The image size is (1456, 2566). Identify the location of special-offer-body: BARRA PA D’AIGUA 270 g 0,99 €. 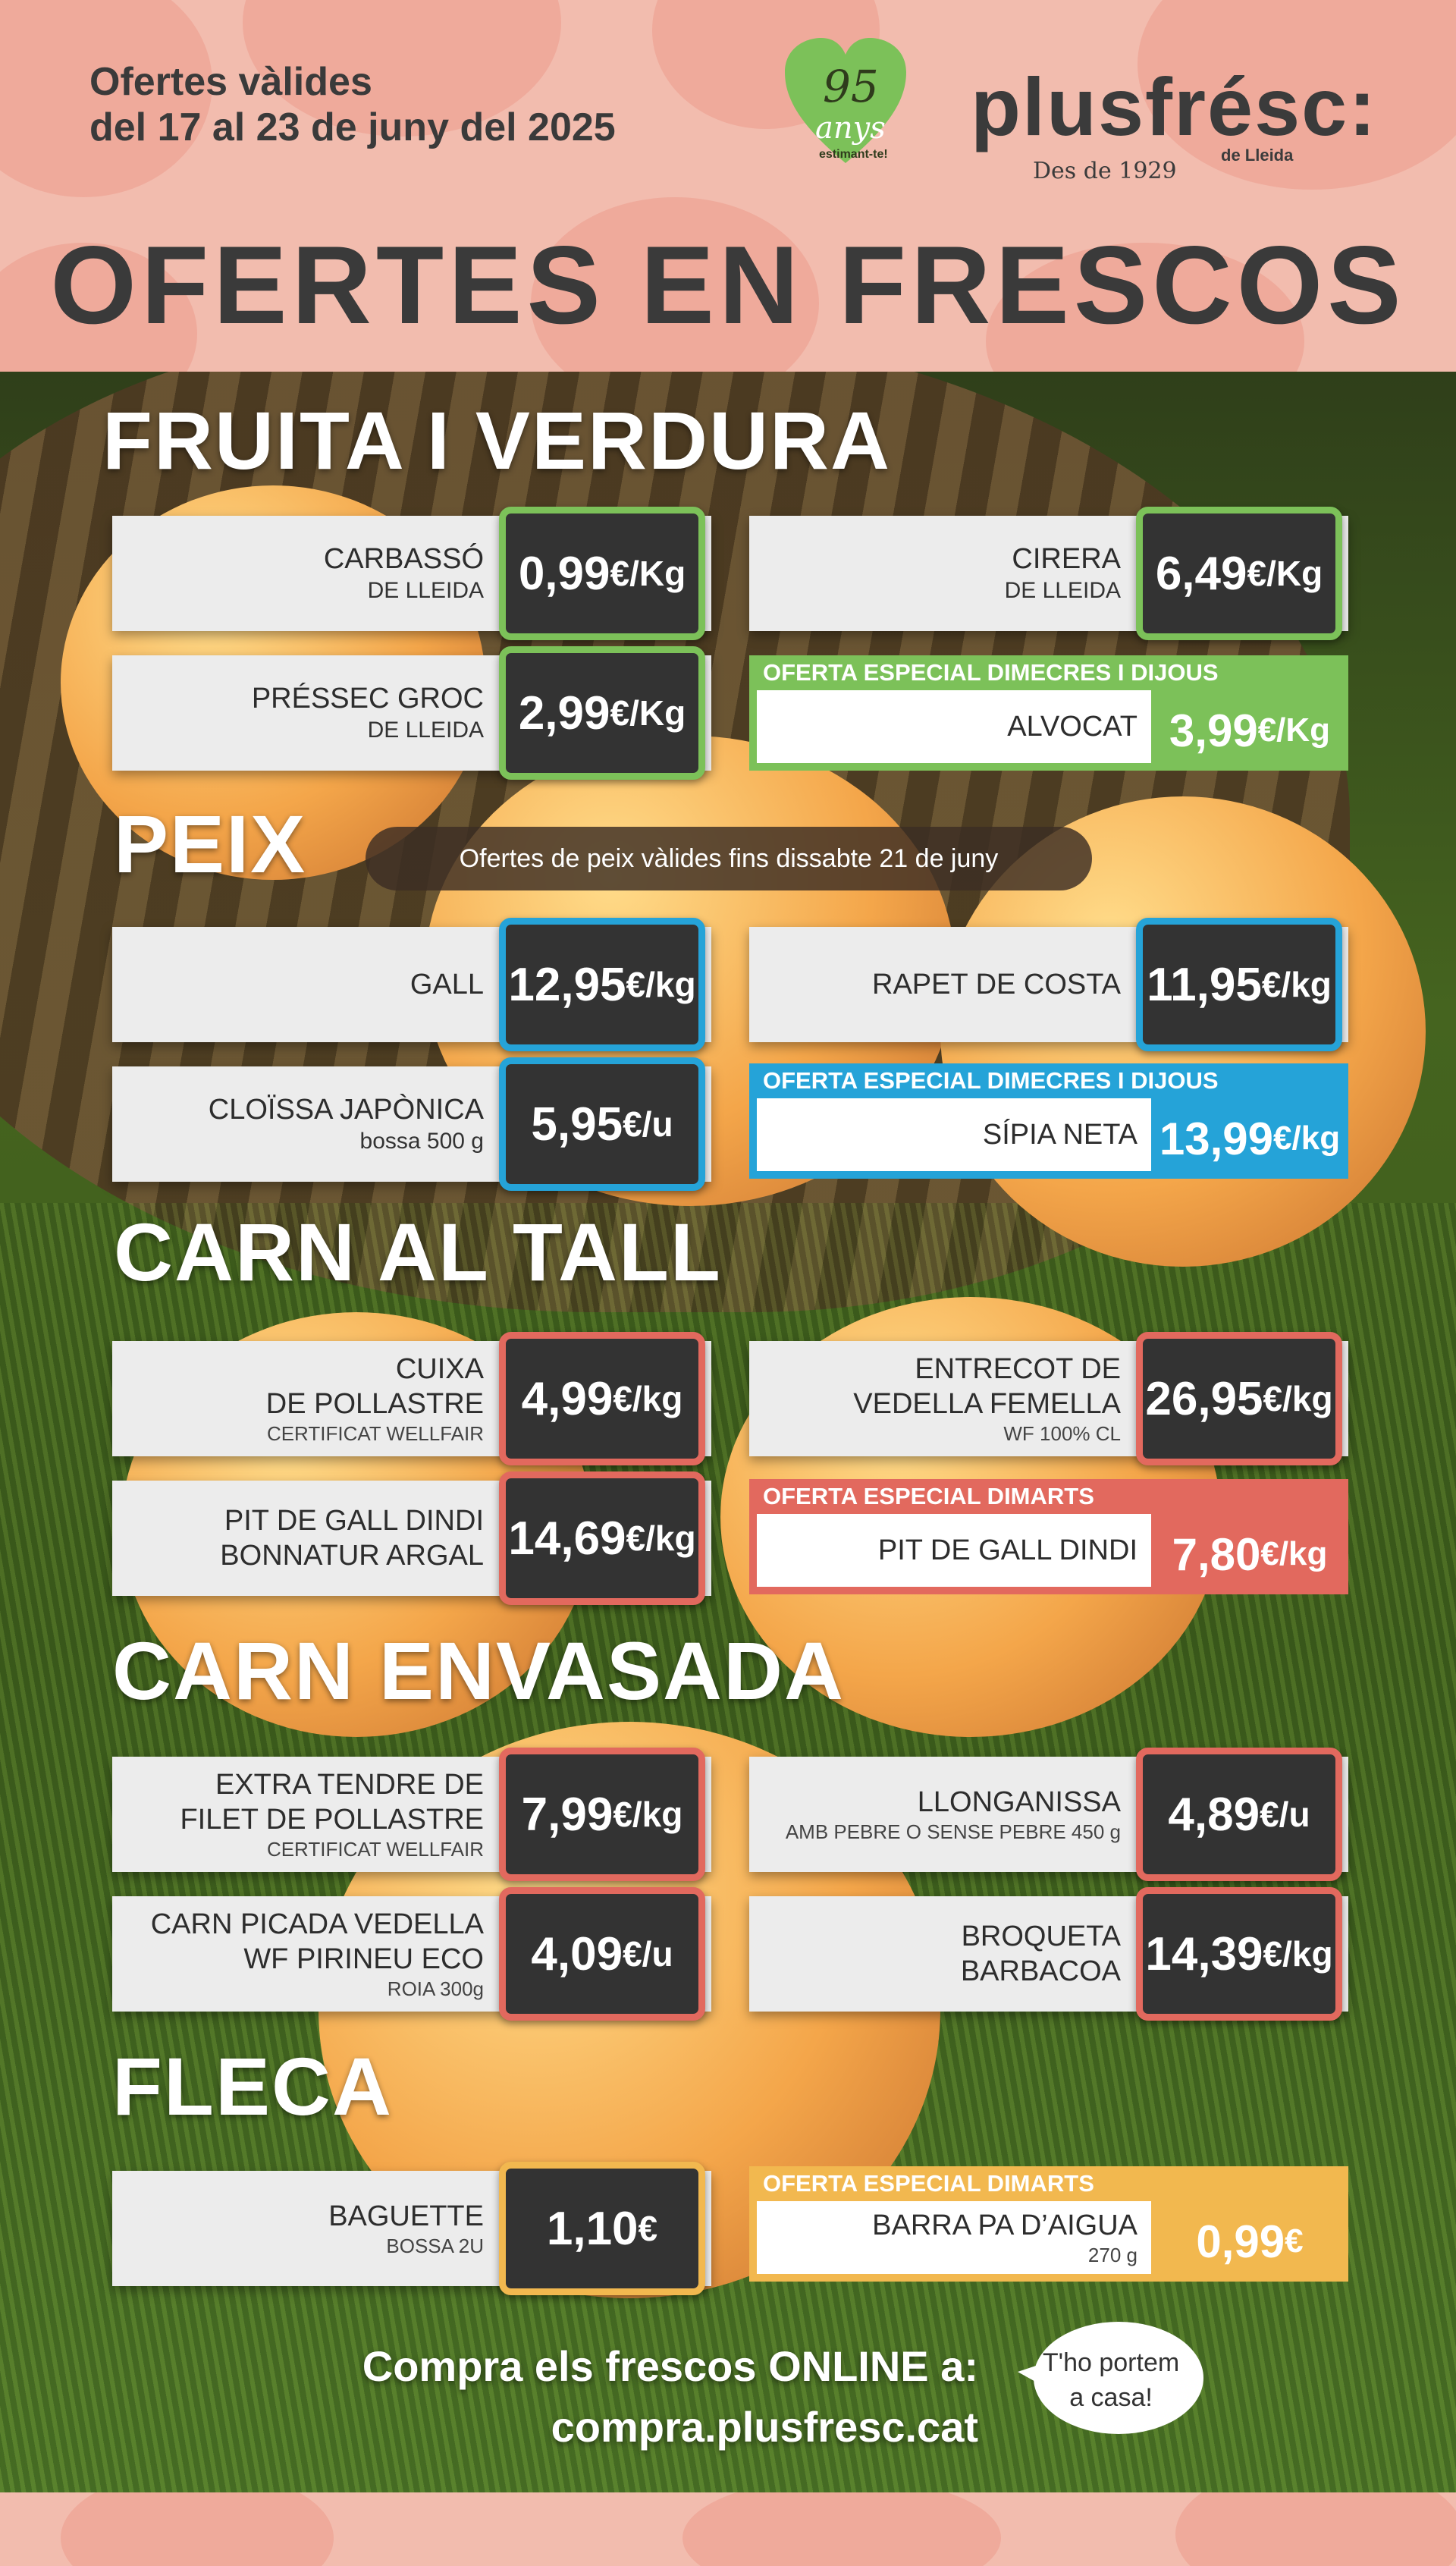
(1048, 2241).